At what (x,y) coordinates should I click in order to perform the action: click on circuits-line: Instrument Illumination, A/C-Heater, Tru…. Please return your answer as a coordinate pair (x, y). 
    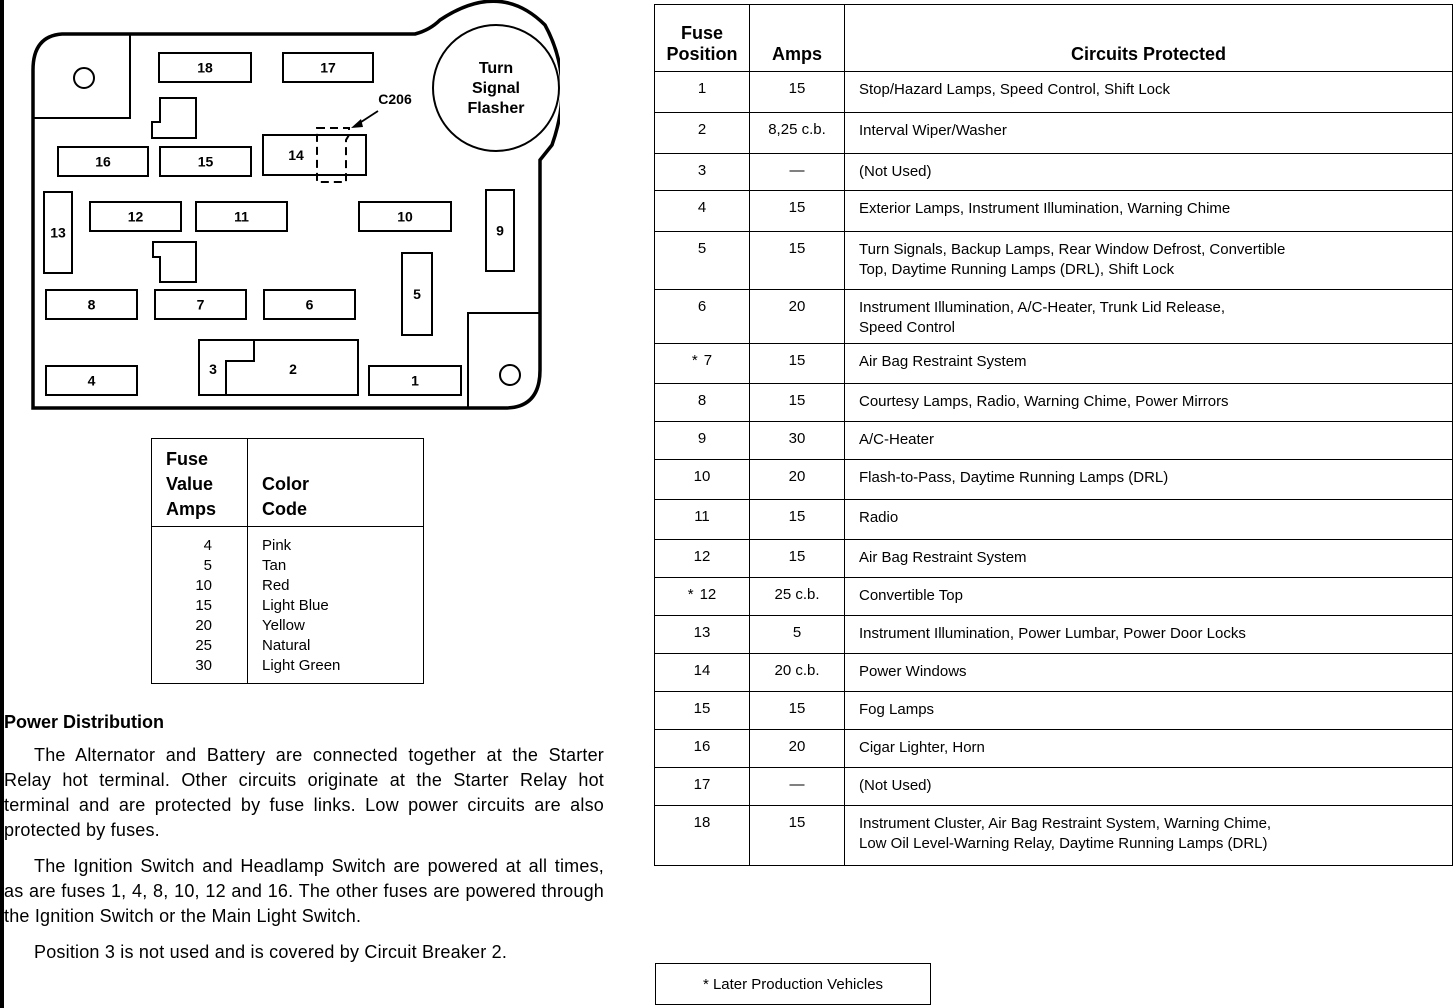
    Looking at the image, I should click on (1042, 307).